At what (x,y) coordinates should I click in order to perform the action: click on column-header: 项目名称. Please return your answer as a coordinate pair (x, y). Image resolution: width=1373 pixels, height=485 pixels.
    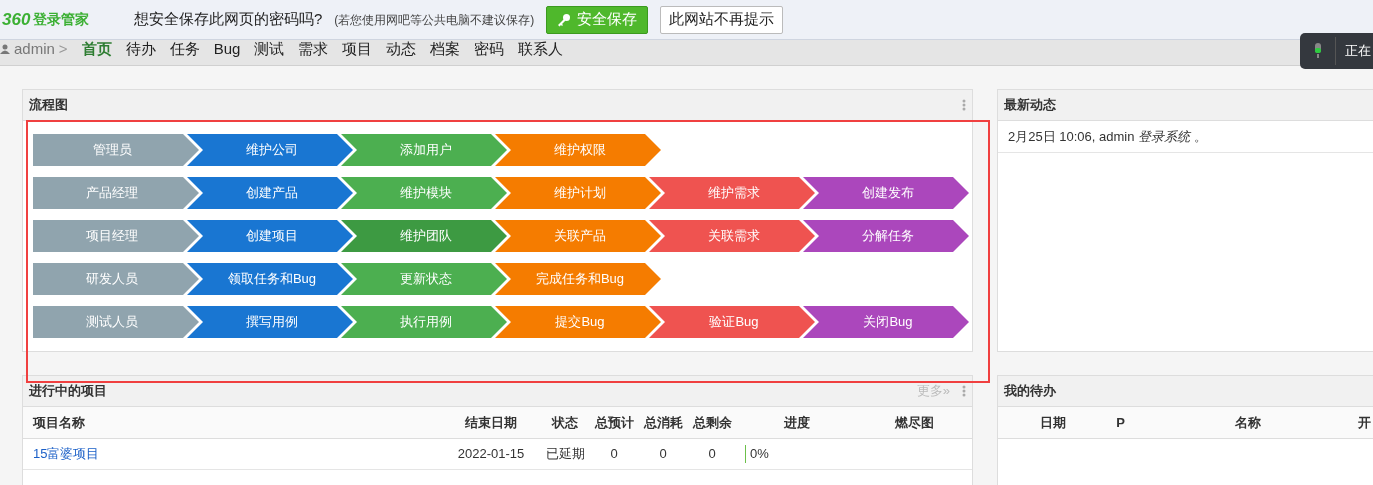
    Looking at the image, I should click on (59, 422).